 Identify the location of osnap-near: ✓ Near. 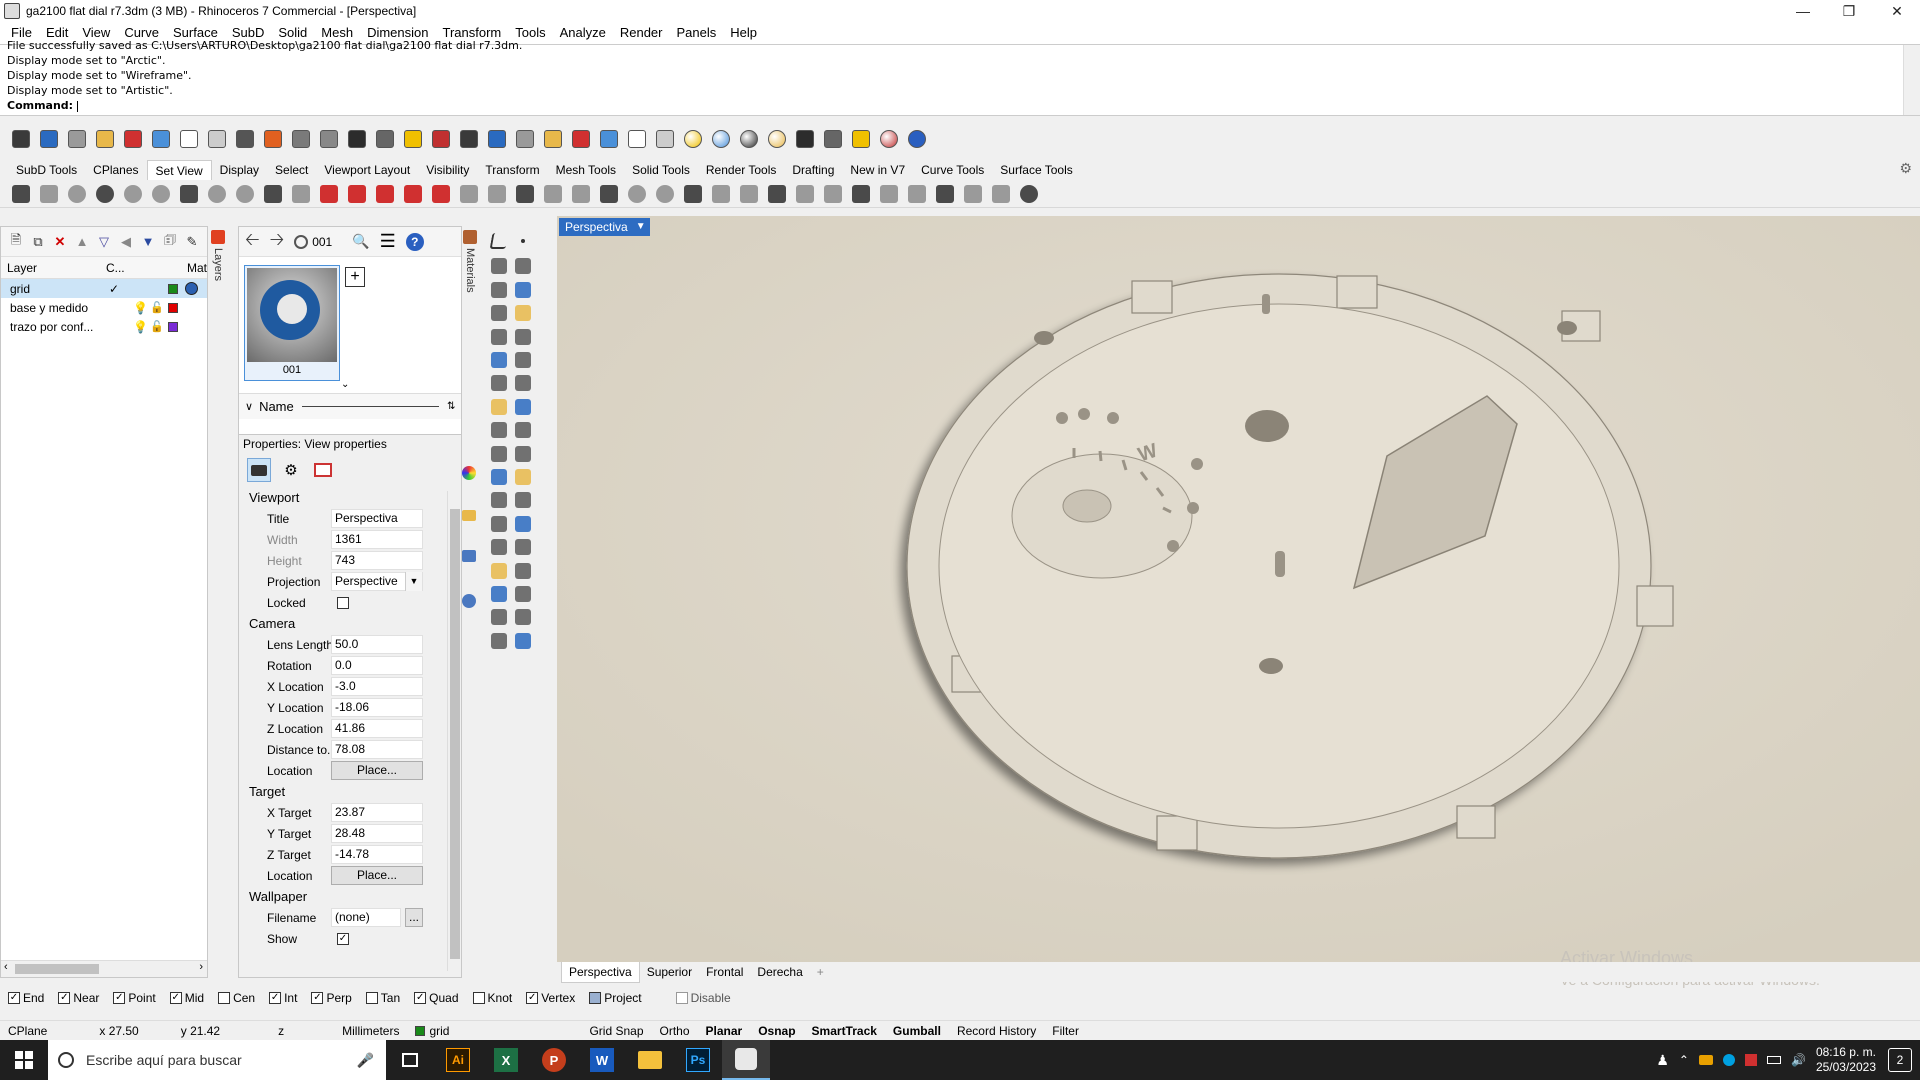
(78, 998).